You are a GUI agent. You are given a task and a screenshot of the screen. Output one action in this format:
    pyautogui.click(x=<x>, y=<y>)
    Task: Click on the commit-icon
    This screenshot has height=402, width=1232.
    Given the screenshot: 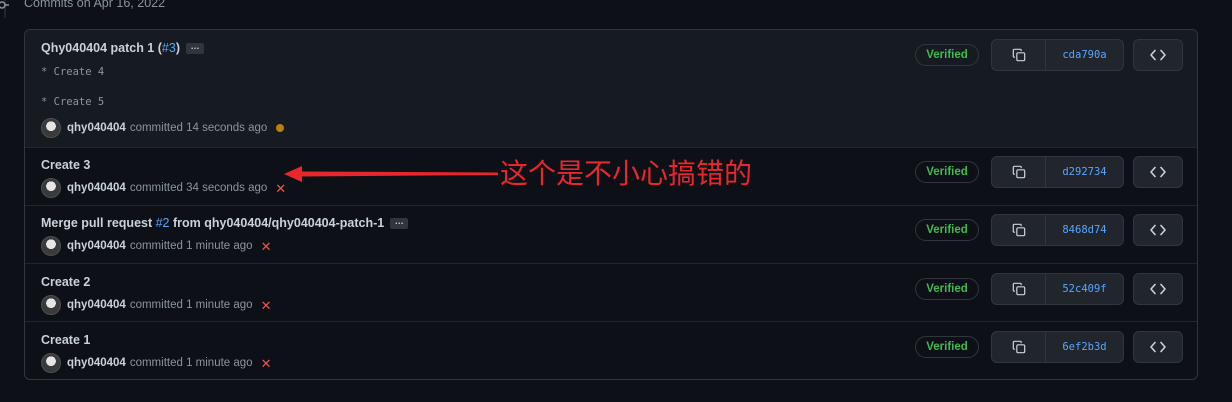 What is the action you would take?
    pyautogui.click(x=4, y=5)
    